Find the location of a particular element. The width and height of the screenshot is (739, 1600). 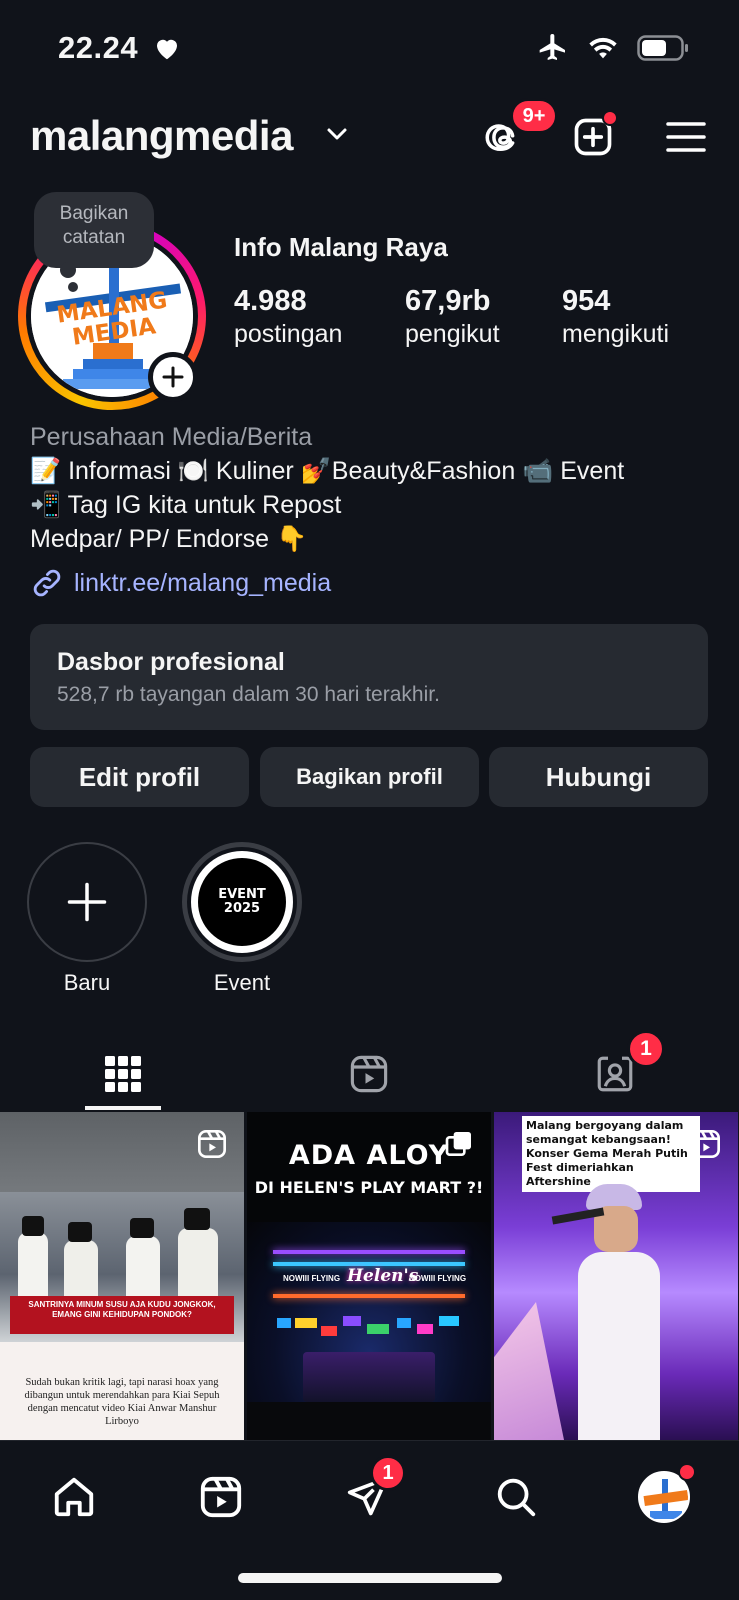

hamburger-menu-icon is located at coordinates (686, 137).